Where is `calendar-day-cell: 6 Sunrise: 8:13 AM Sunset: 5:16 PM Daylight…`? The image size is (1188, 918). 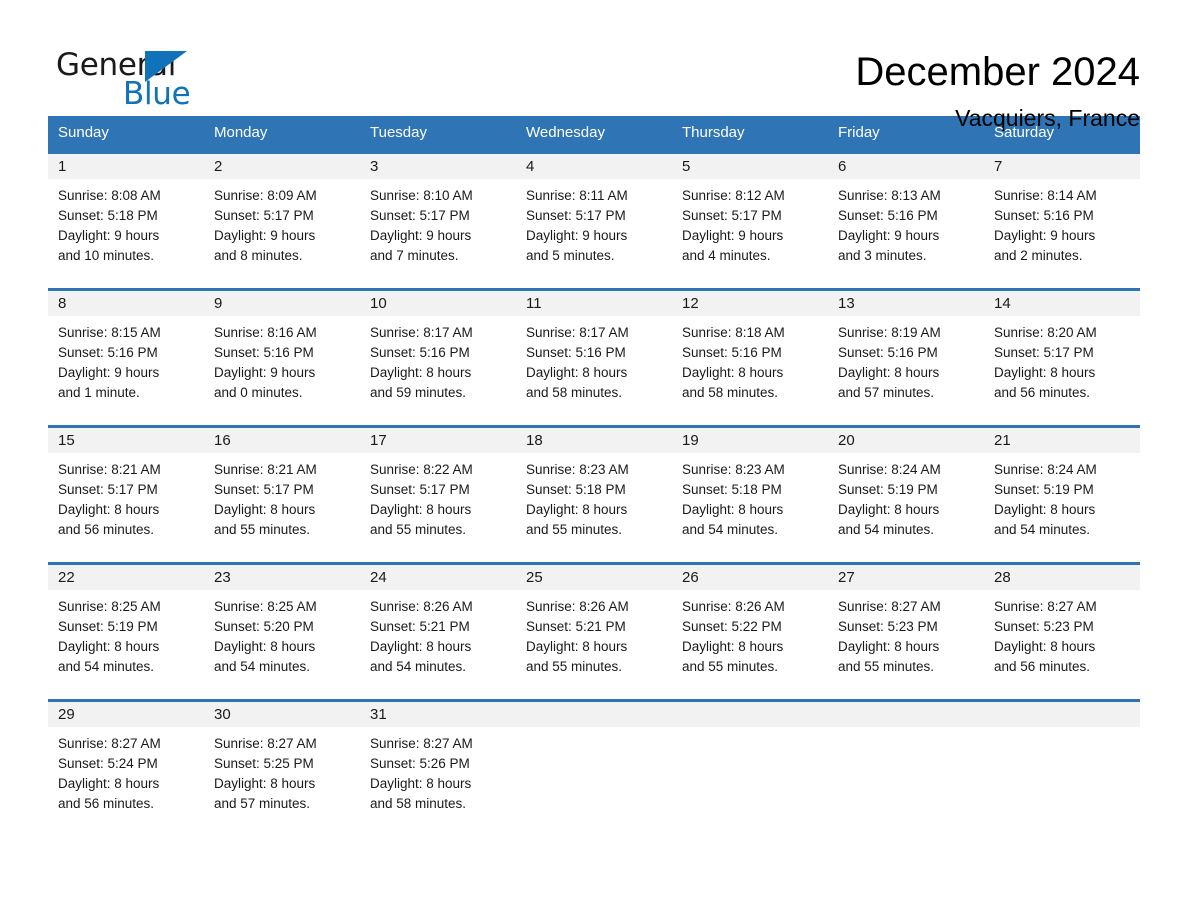
calendar-day-cell: 6 Sunrise: 8:13 AM Sunset: 5:16 PM Daylight… is located at coordinates (906, 215).